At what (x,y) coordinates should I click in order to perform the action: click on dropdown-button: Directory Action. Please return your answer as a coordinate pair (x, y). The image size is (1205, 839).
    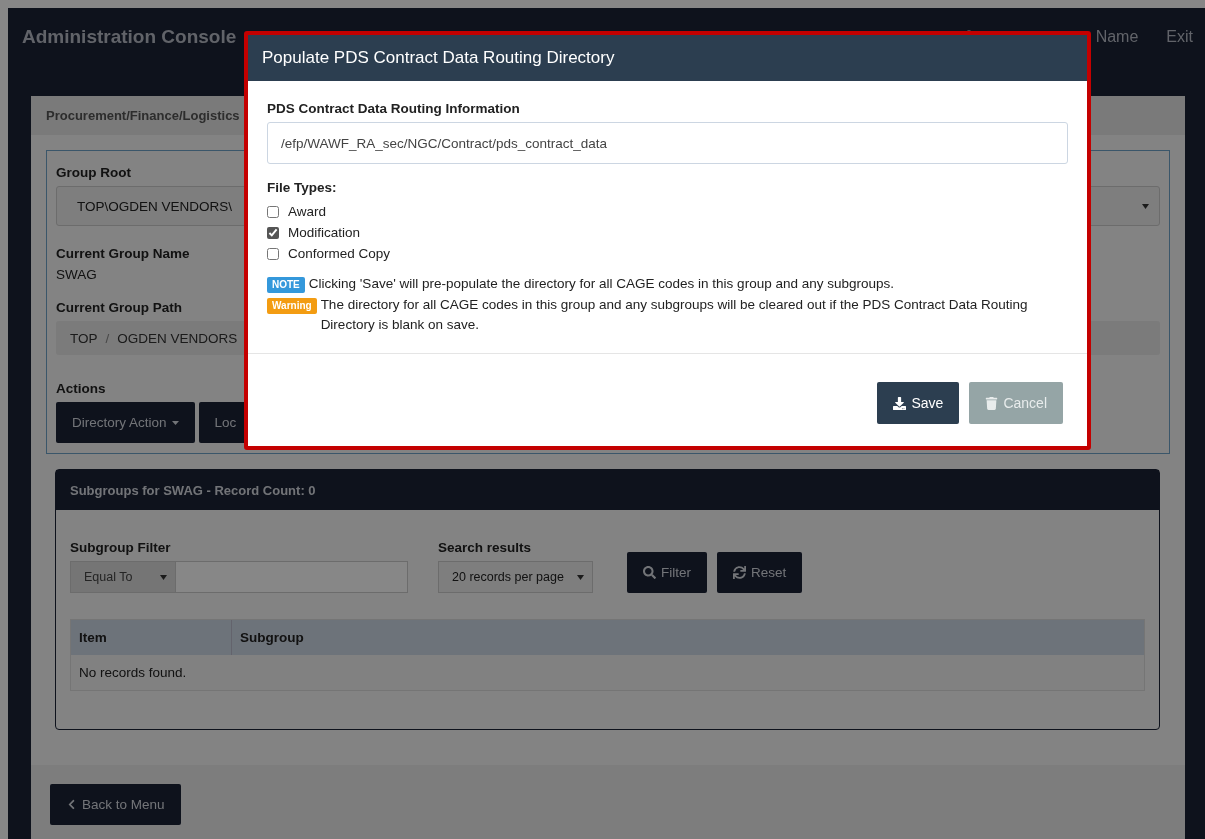
    Looking at the image, I should click on (125, 422).